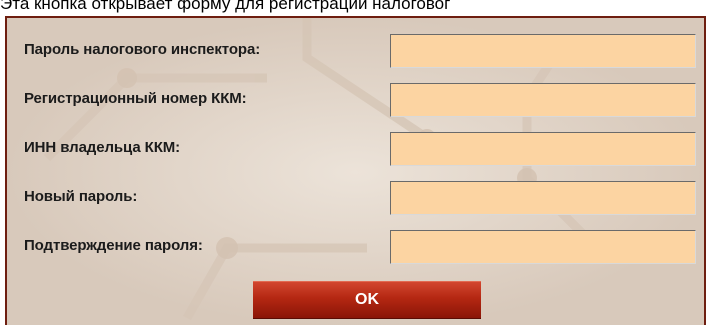 The height and width of the screenshot is (325, 712). What do you see at coordinates (142, 49) in the screenshot?
I see `inspector-password-label: Пароль налогового инспектора:` at bounding box center [142, 49].